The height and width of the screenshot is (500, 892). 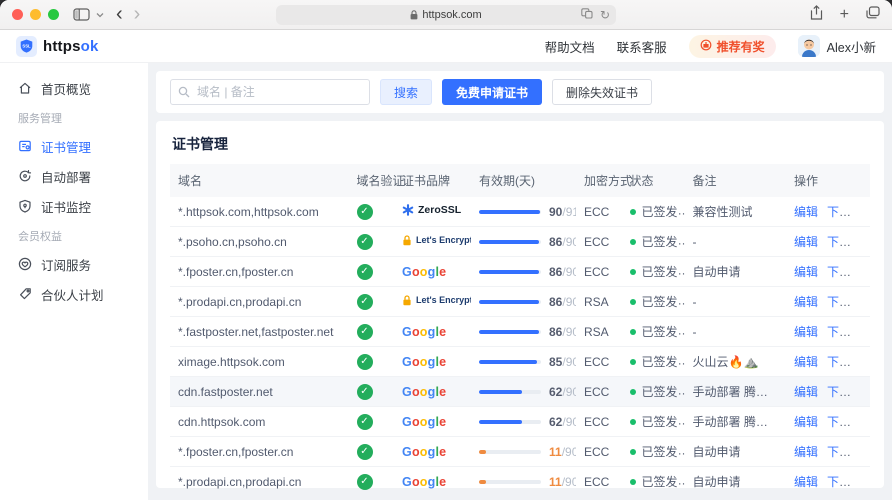 What do you see at coordinates (57, 46) in the screenshot?
I see `app-logo: SSL httpsok` at bounding box center [57, 46].